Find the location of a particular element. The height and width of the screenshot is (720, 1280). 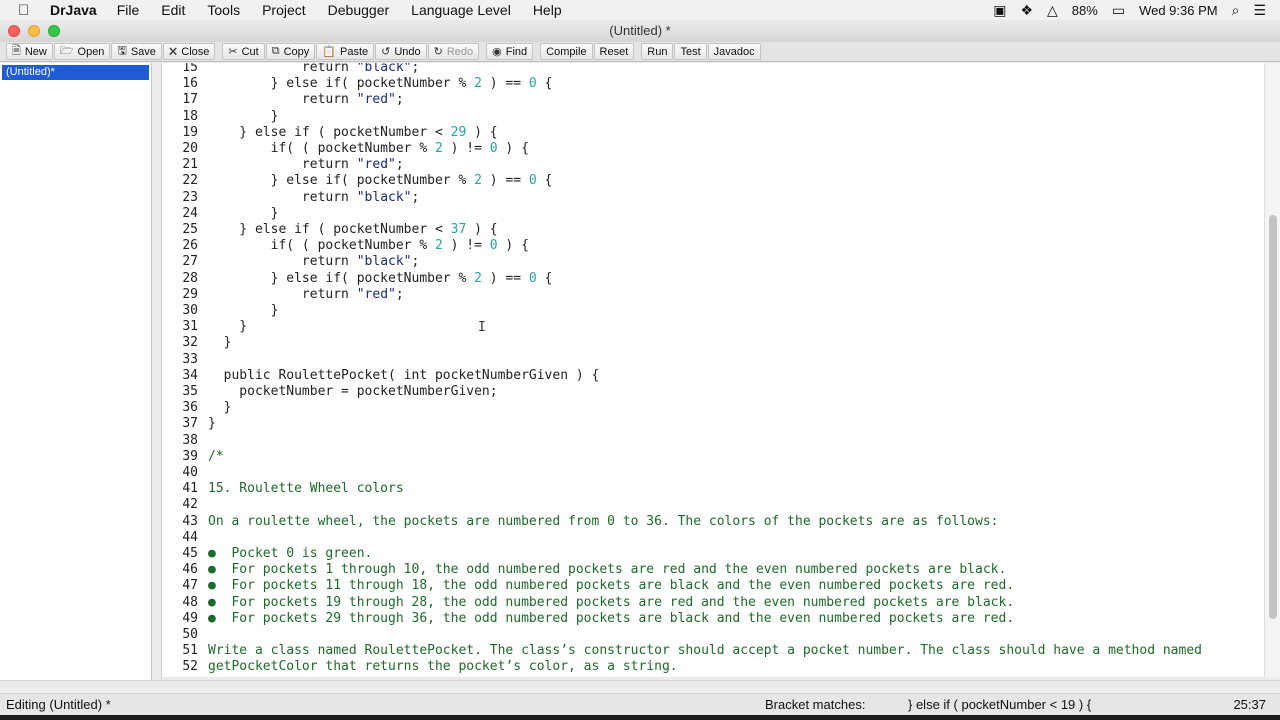

code-line: 41 15. Roulette Wheel colors is located at coordinates (712, 489).